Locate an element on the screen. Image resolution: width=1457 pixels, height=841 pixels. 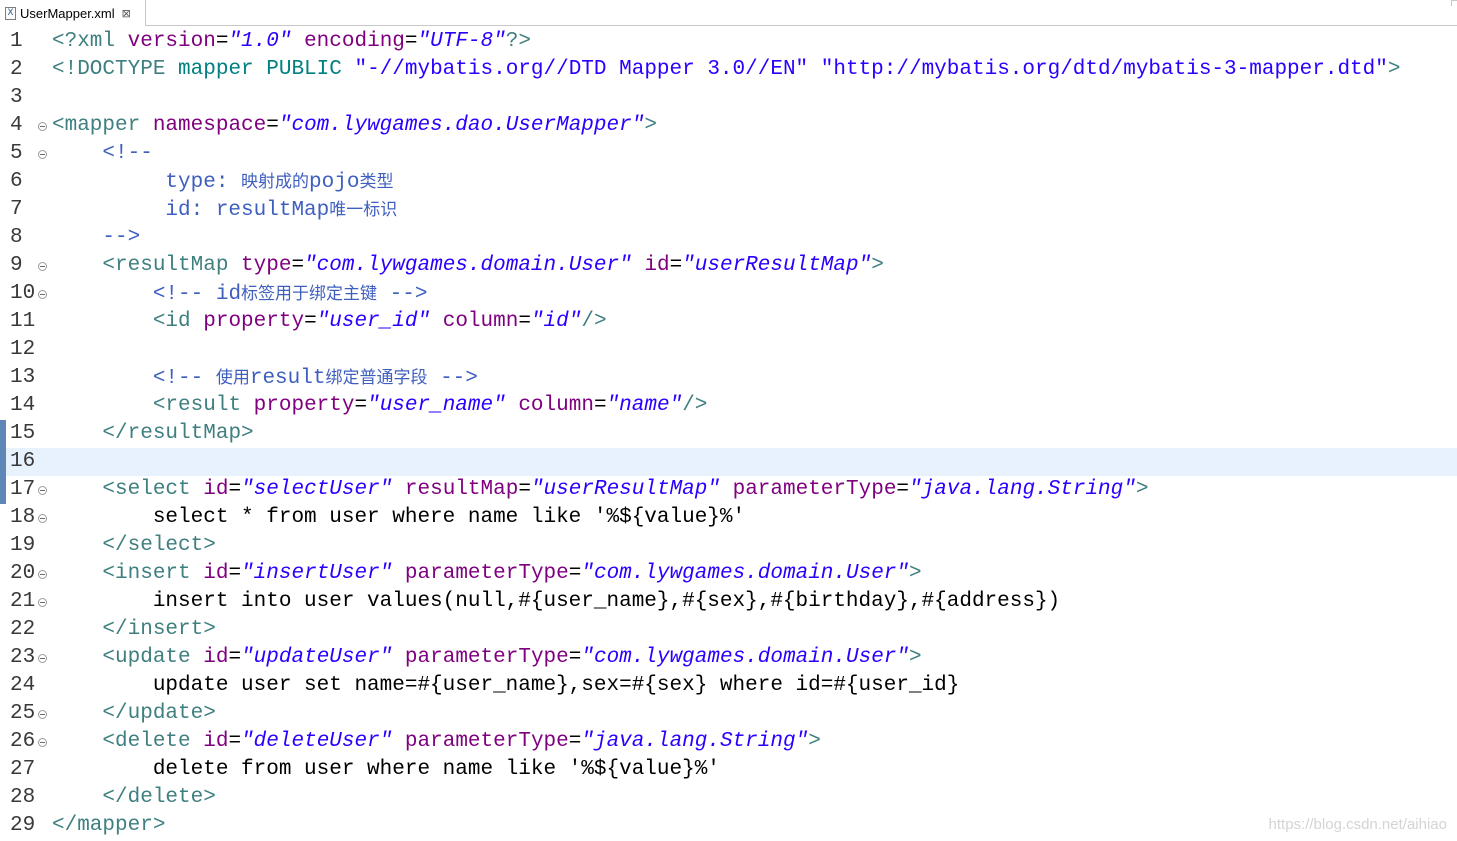
code-line: 15 </resultMap> is located at coordinates (728, 434).